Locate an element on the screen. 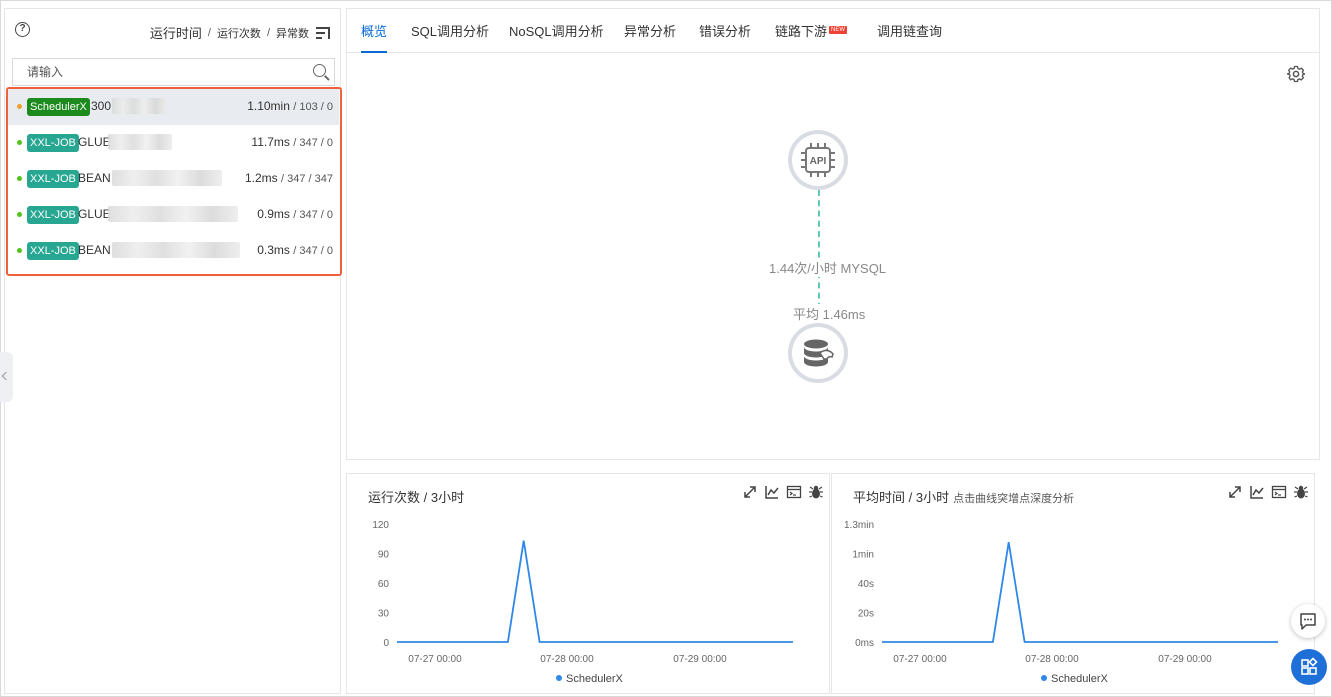 The image size is (1332, 697). job-item: XXL-JOB GLUE 11.7ms / 347 / 0 is located at coordinates (173, 143).